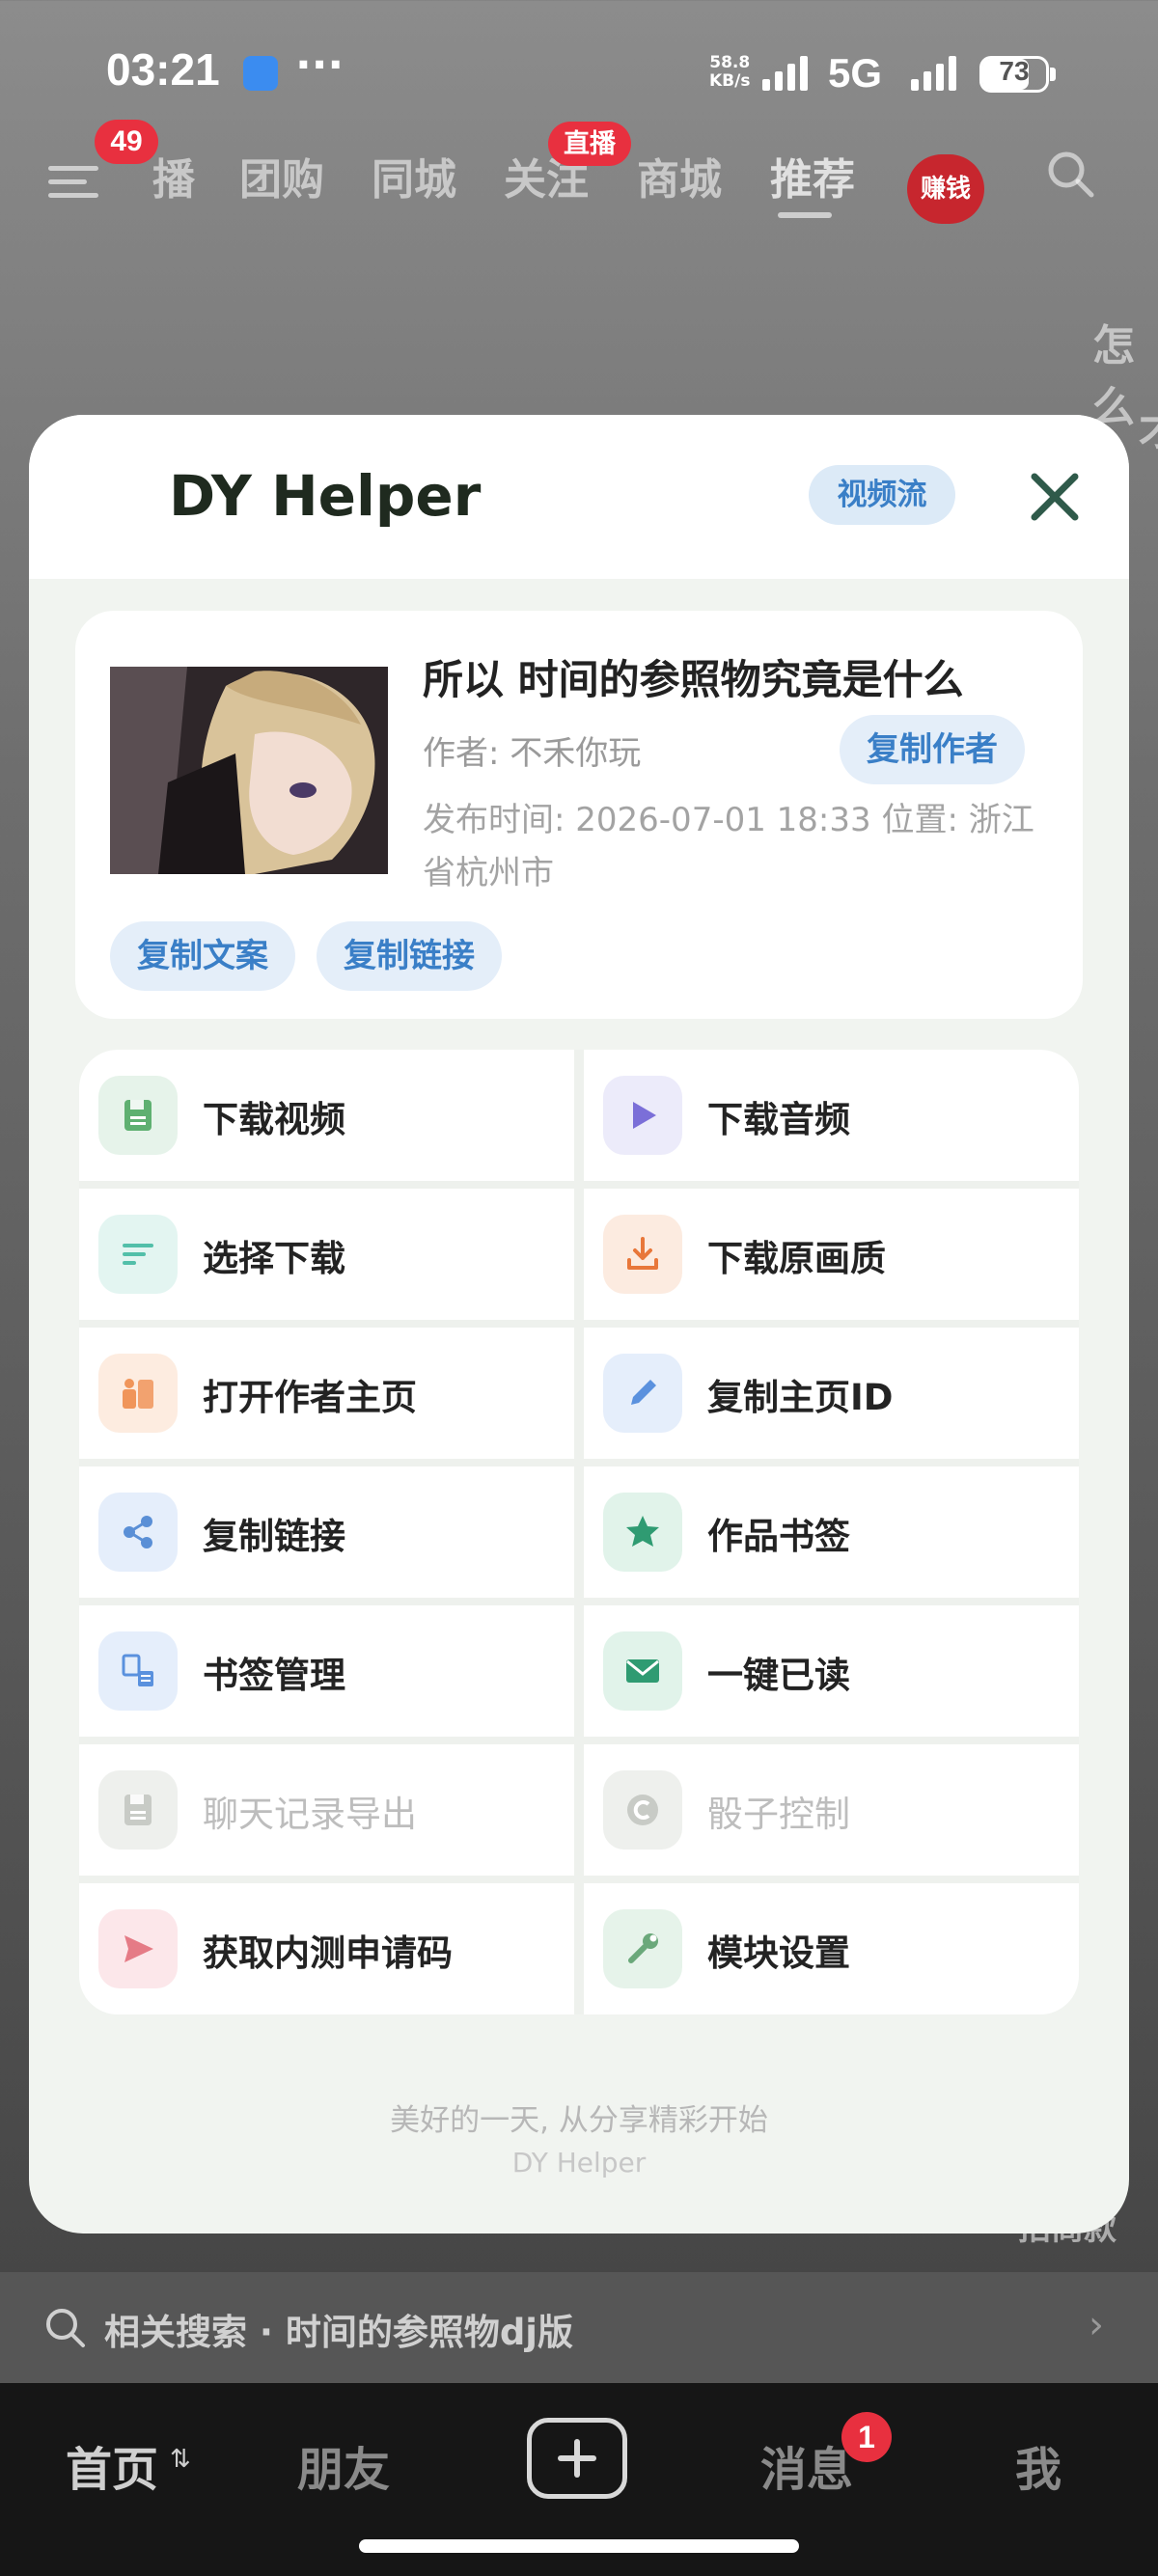  Describe the element at coordinates (338, 2333) in the screenshot. I see `related-search-text: 相关搜索 · 时间的参照物dj版` at that location.